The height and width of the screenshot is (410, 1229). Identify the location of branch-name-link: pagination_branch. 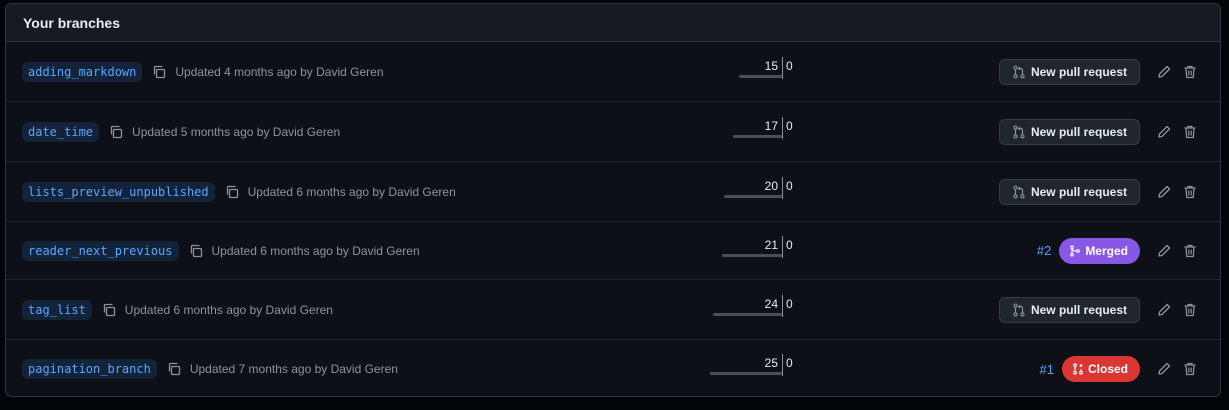
(89, 369).